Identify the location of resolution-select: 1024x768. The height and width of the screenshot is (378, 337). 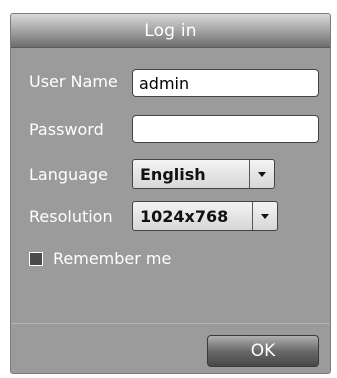
(205, 216).